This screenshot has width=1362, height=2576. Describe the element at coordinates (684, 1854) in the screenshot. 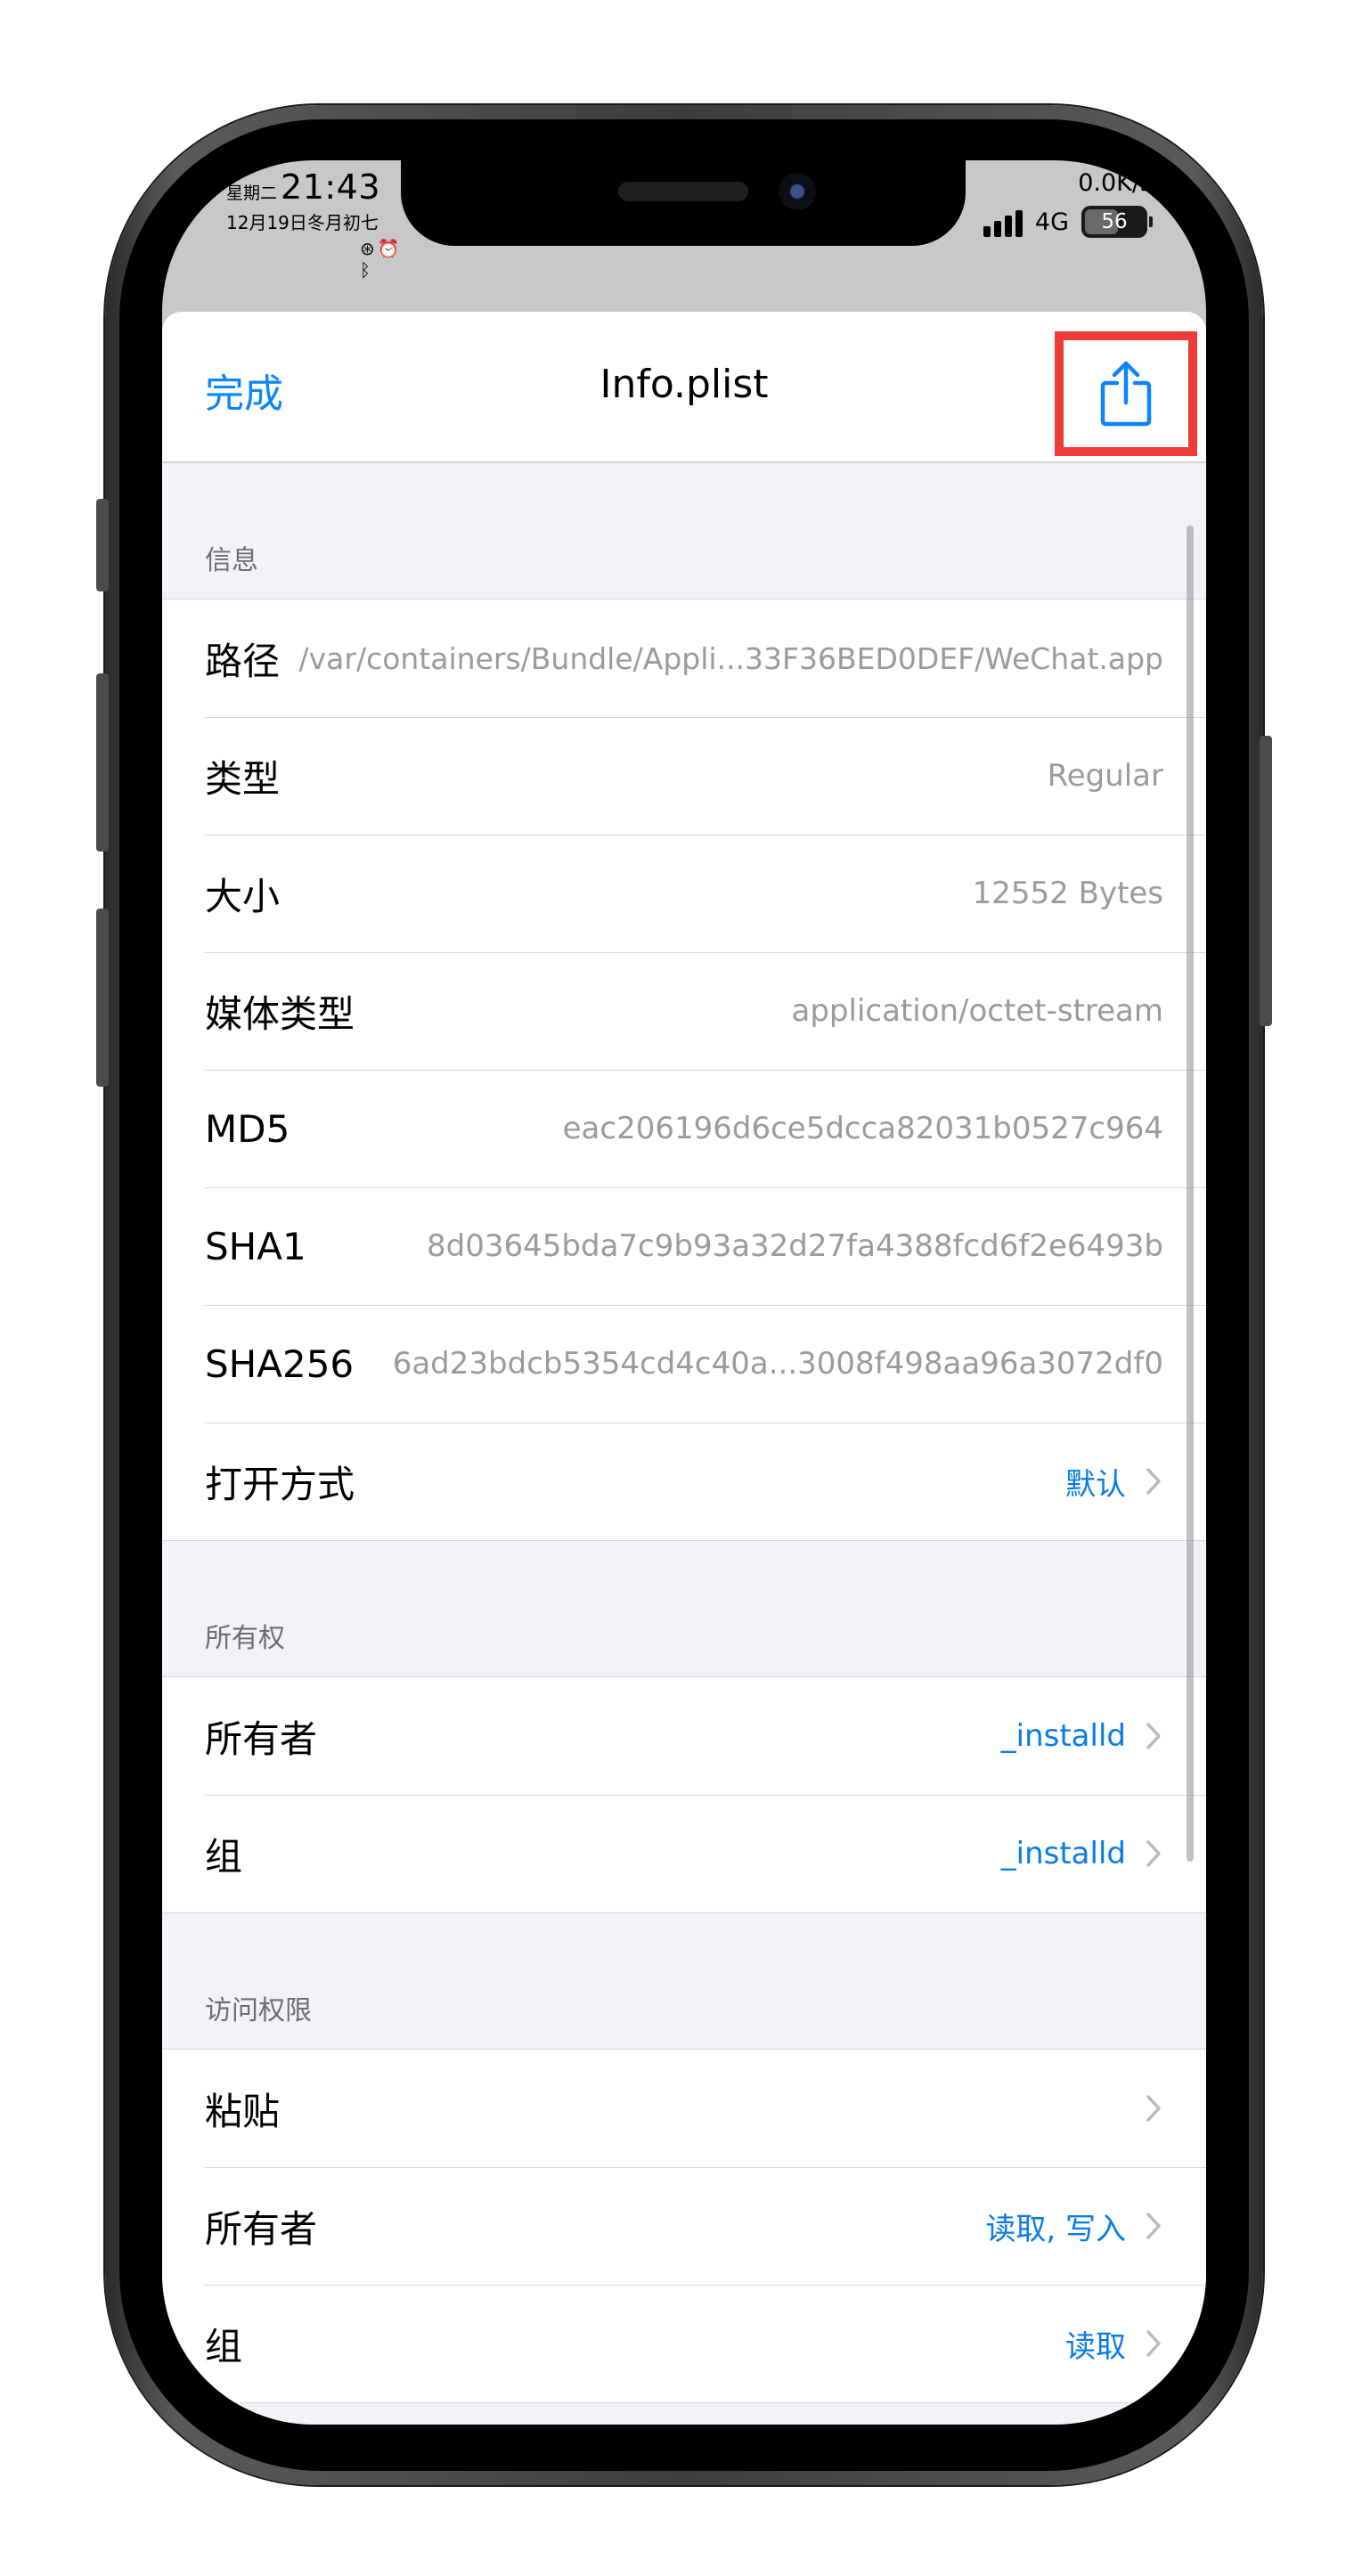

I see `row-group: 组 _installd` at that location.